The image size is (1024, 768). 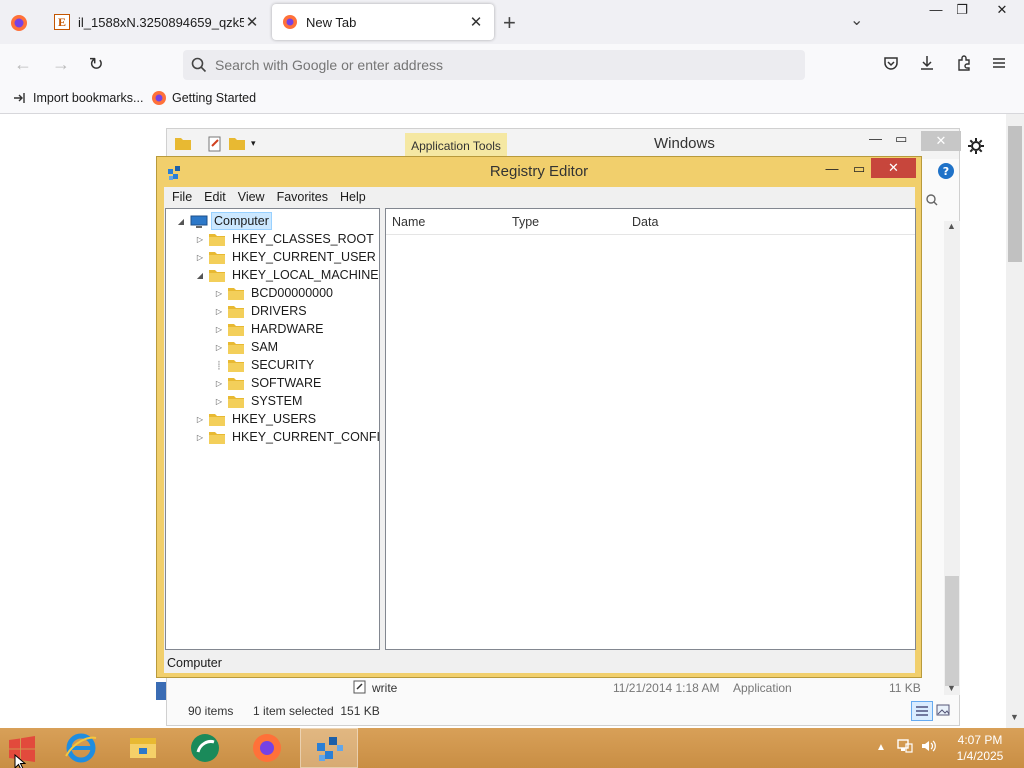 I want to click on menu-file: File, so click(x=182, y=197).